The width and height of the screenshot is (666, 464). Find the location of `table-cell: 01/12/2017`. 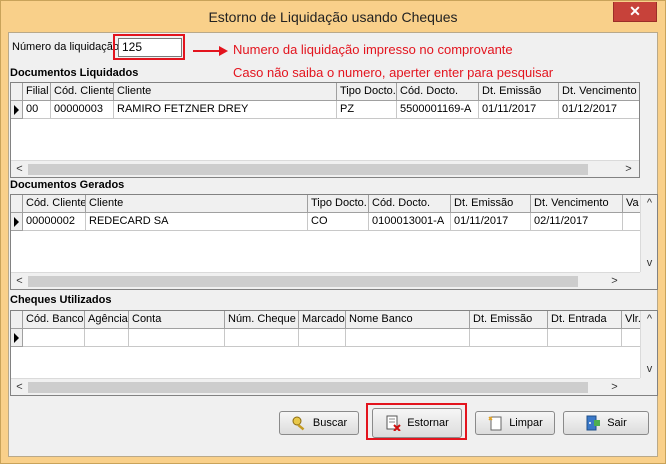

table-cell: 01/12/2017 is located at coordinates (599, 110).